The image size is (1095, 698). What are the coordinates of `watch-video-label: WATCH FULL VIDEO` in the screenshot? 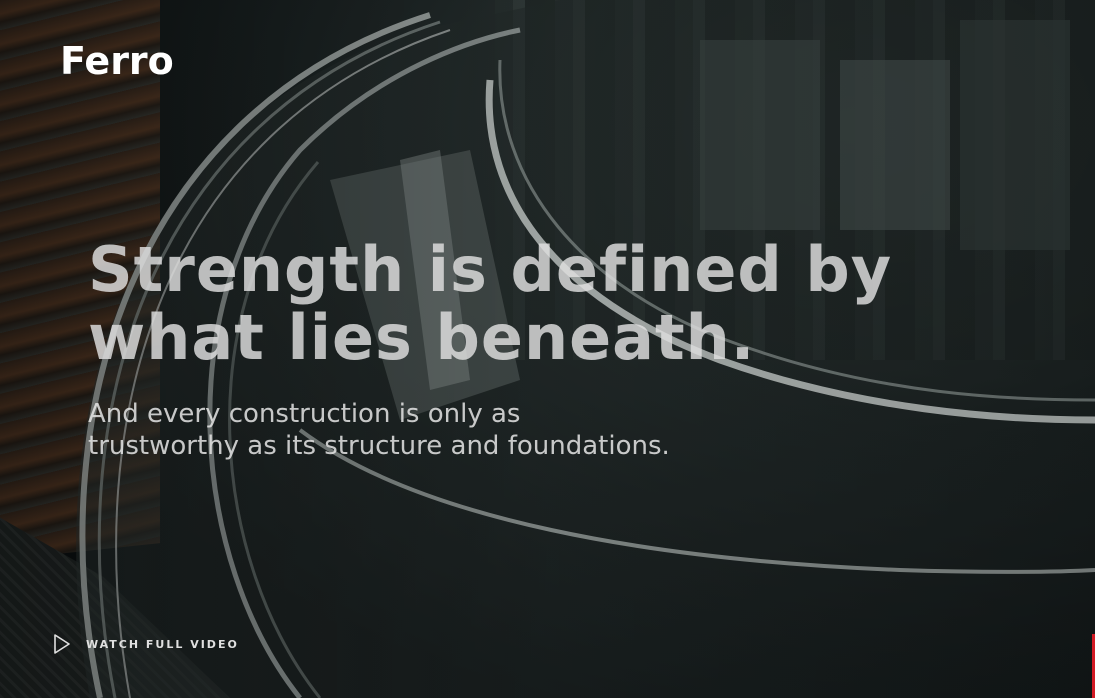 It's located at (162, 644).